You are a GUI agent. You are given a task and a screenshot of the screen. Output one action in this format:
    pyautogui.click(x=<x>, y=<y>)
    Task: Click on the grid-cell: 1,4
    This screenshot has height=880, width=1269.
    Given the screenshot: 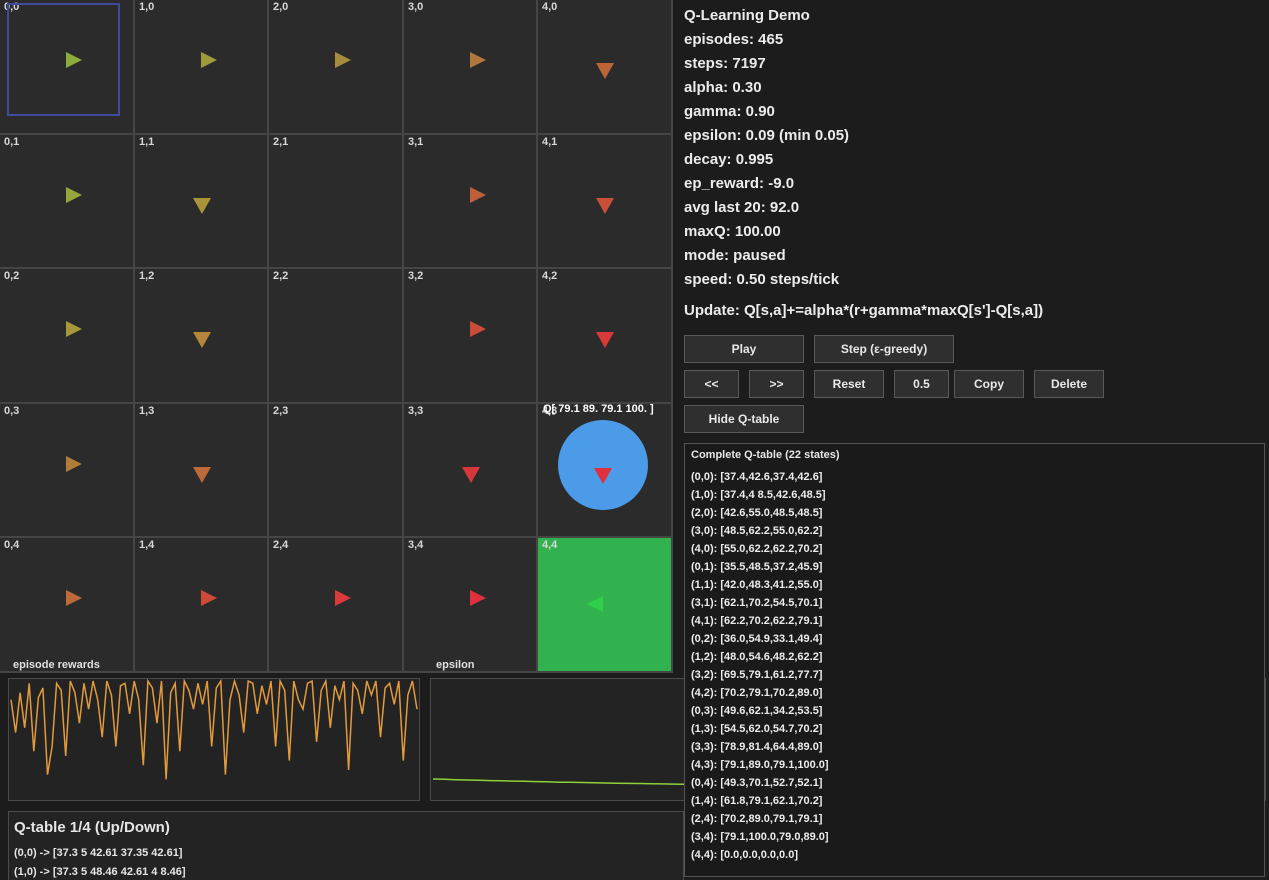 What is the action you would take?
    pyautogui.click(x=202, y=605)
    